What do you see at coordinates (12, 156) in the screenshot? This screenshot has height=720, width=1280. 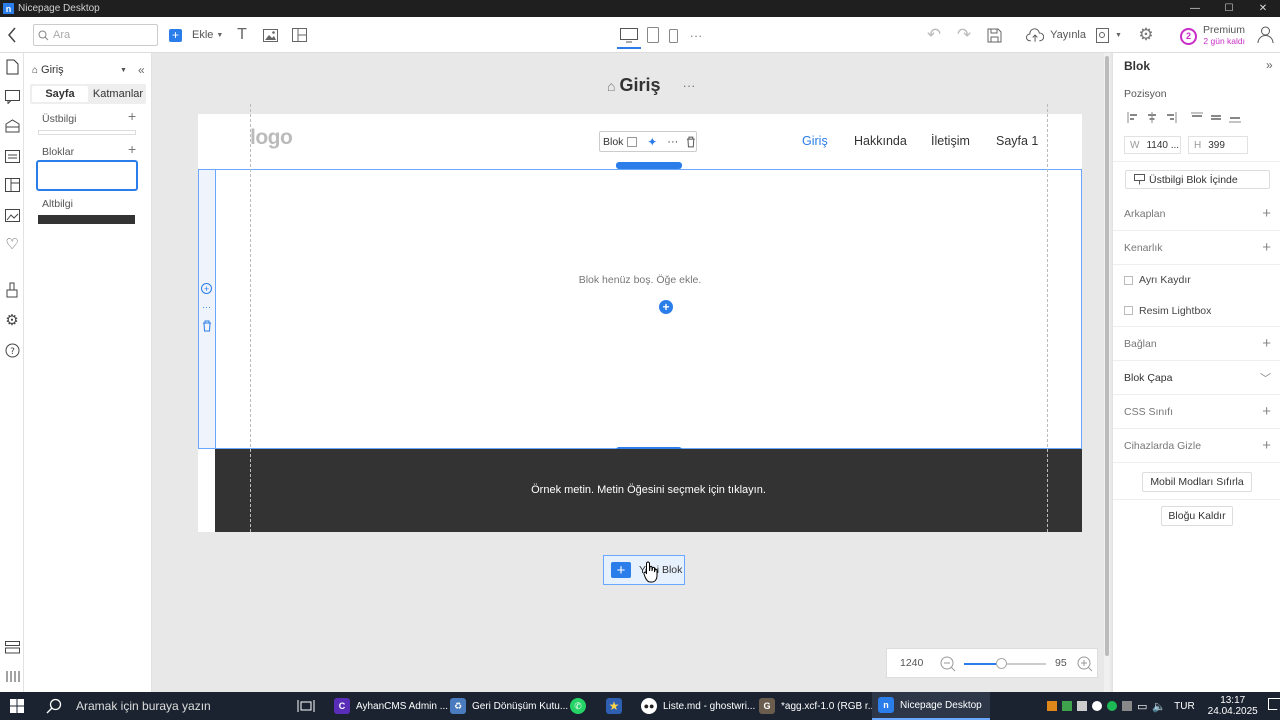 I see `blog-icon` at bounding box center [12, 156].